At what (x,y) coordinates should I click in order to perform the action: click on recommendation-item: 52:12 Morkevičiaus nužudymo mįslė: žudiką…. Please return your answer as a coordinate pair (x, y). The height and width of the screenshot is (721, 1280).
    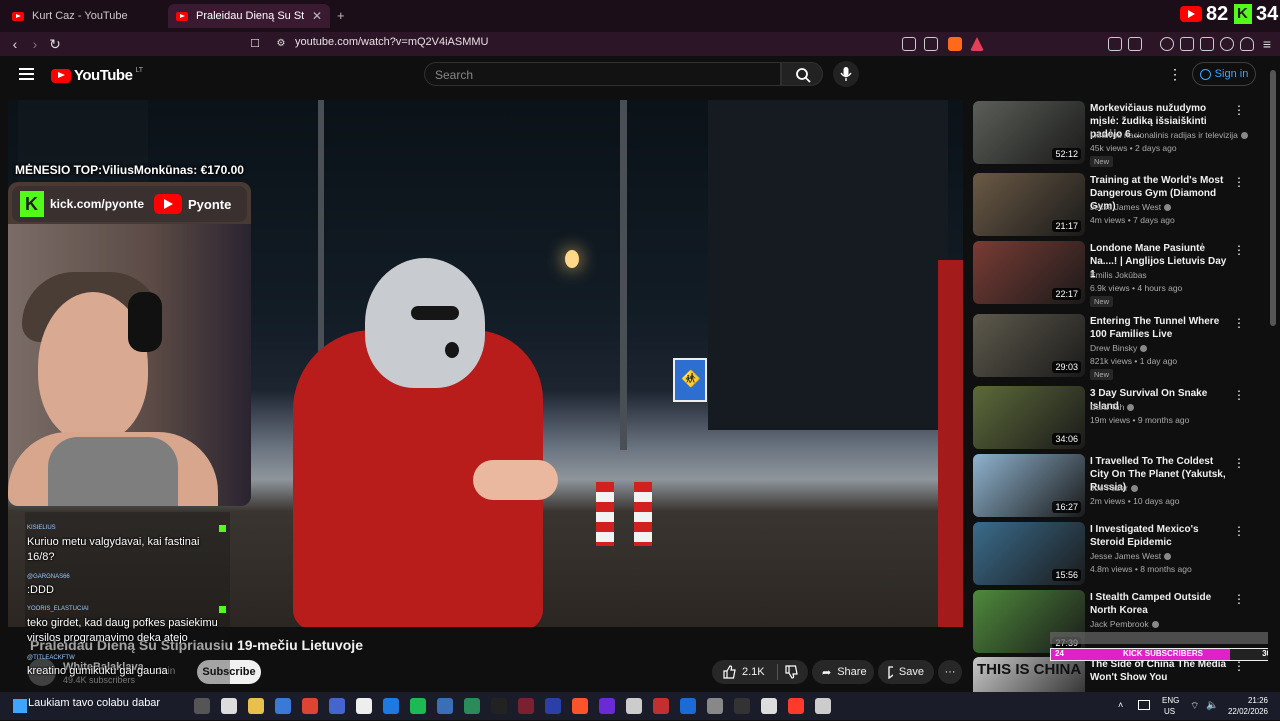
    Looking at the image, I should click on (1113, 134).